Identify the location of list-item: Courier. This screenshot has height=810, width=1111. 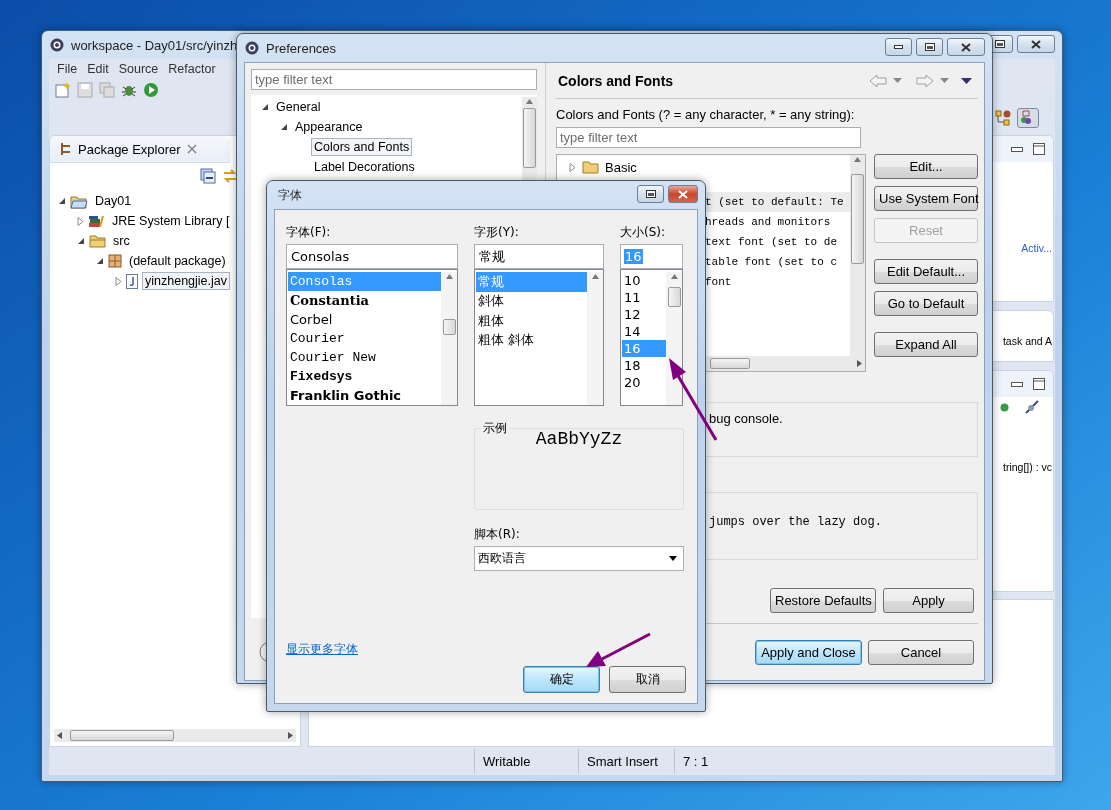
(364, 338).